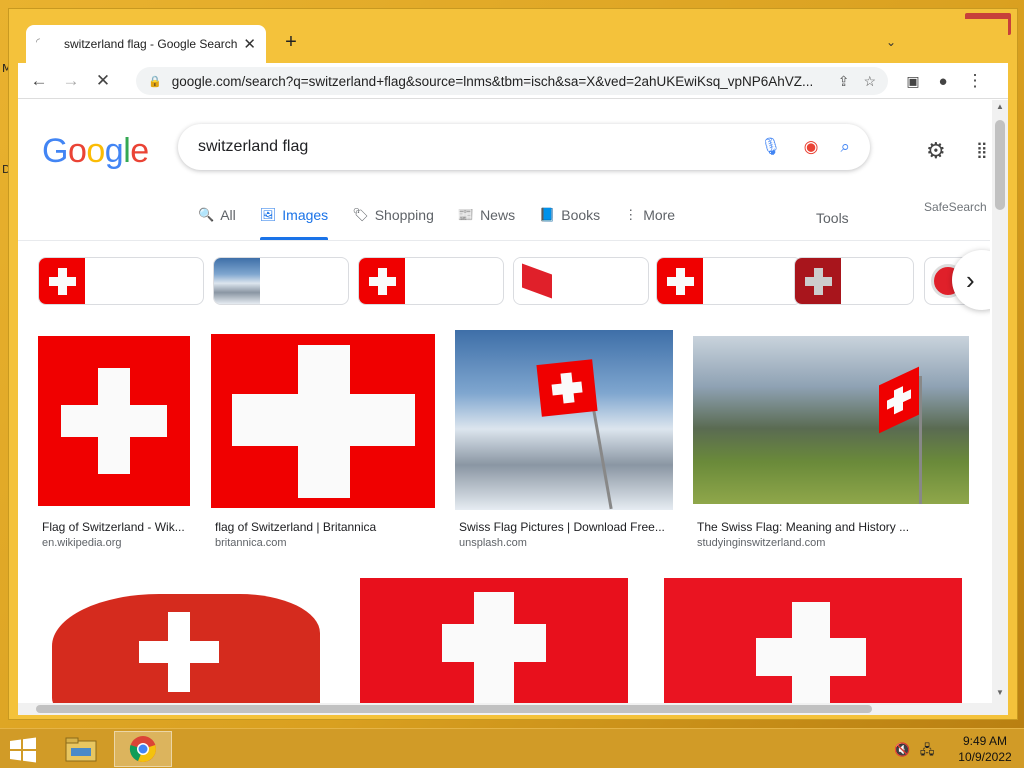 The image size is (1024, 768). What do you see at coordinates (139, 151) in the screenshot?
I see `logo-letter: e` at bounding box center [139, 151].